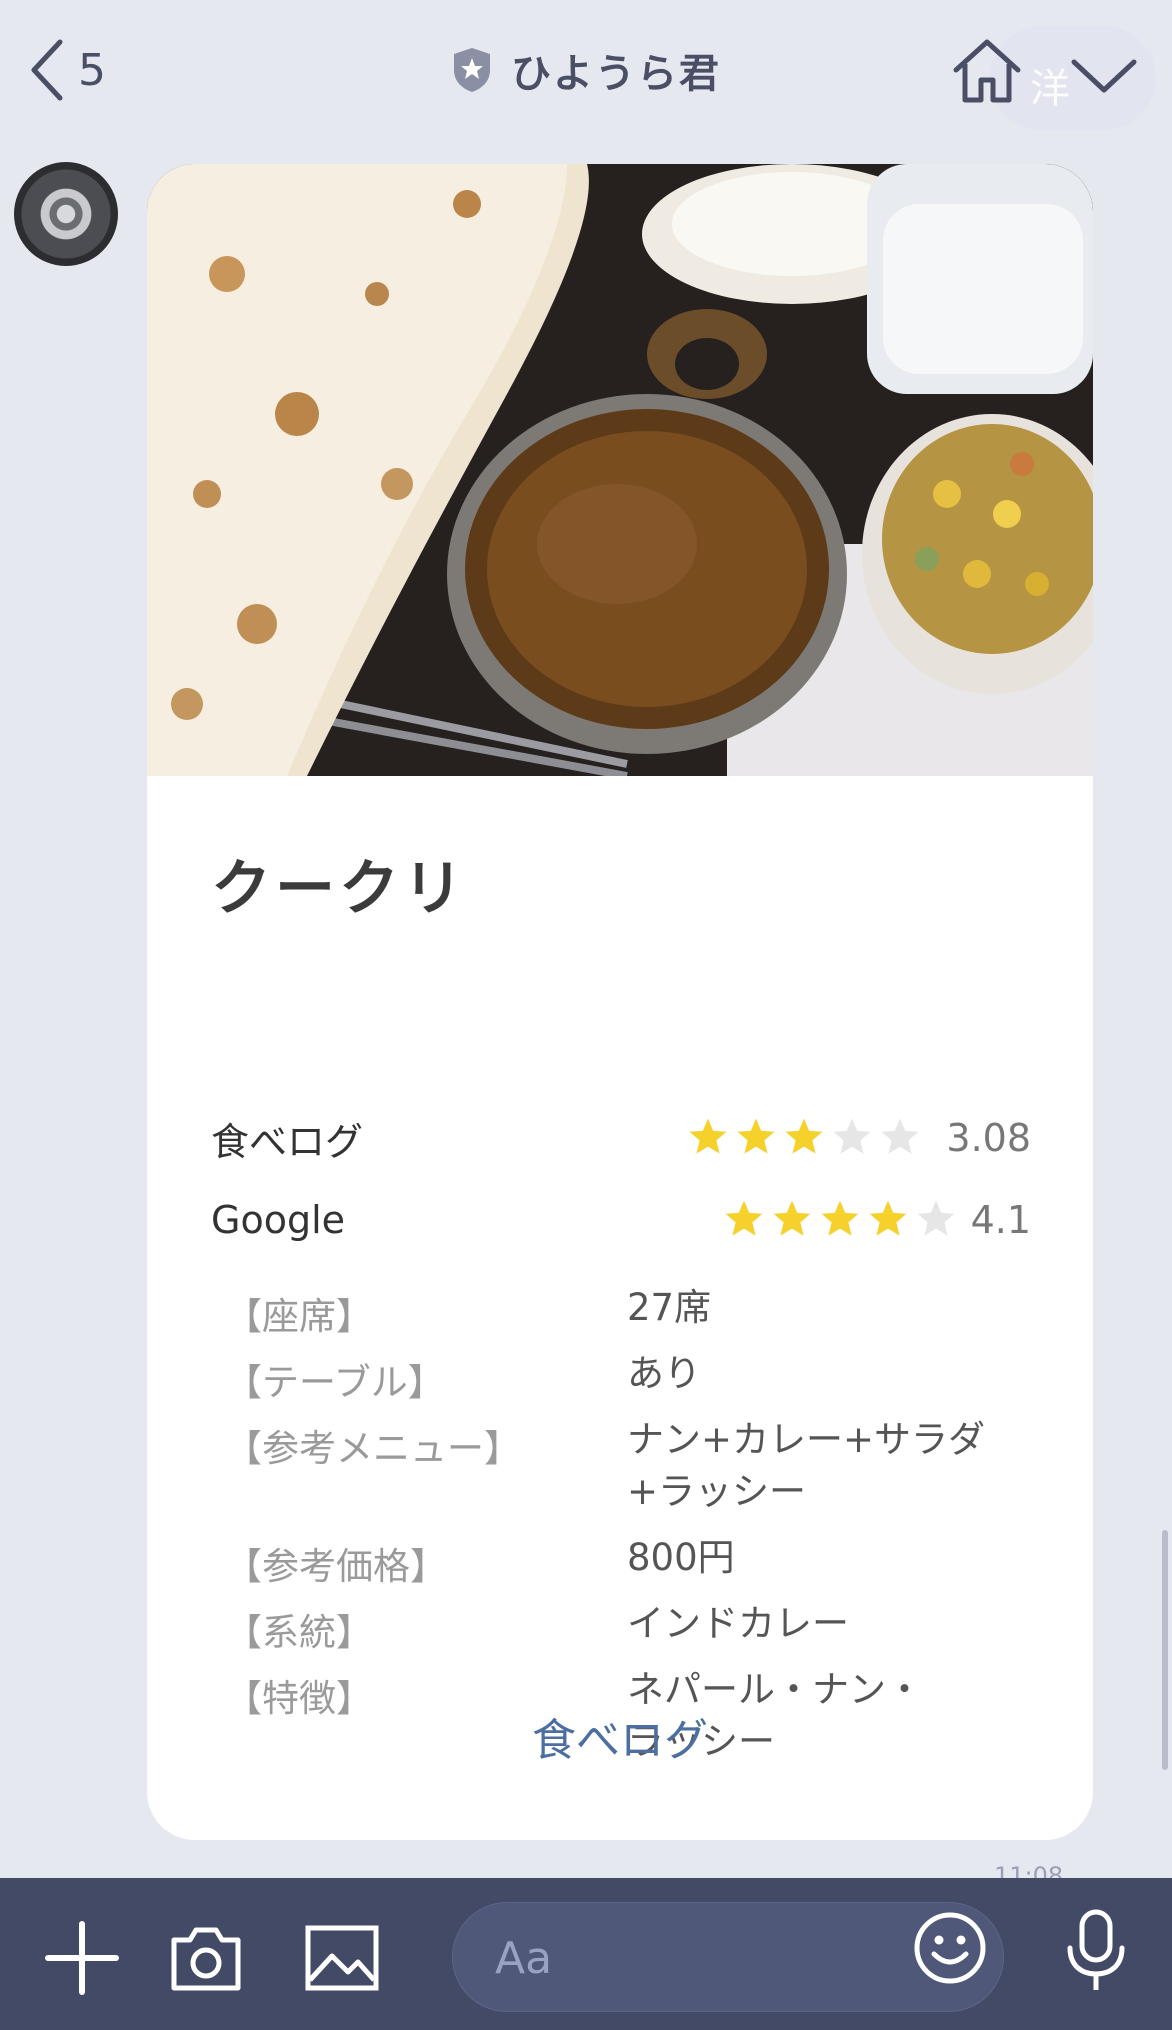 The image size is (1172, 2030). I want to click on microphone-icon, so click(1096, 1951).